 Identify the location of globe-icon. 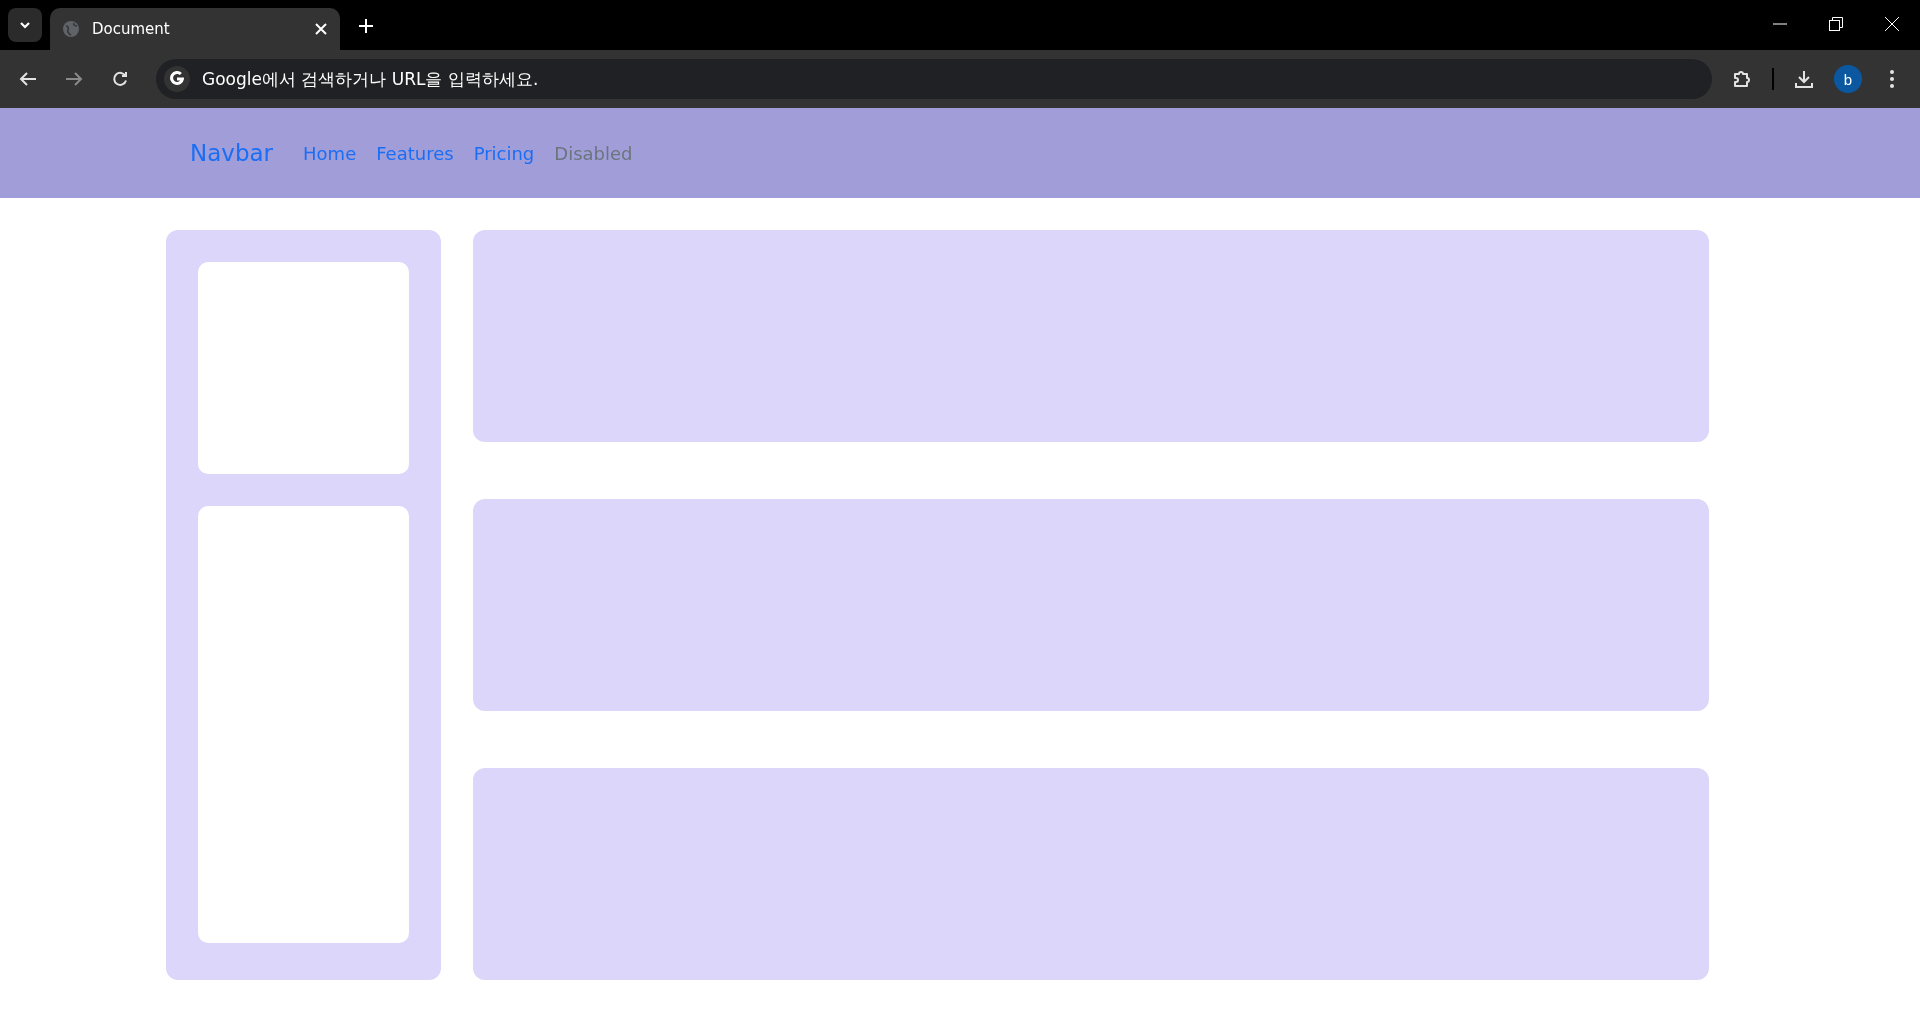
(71, 29).